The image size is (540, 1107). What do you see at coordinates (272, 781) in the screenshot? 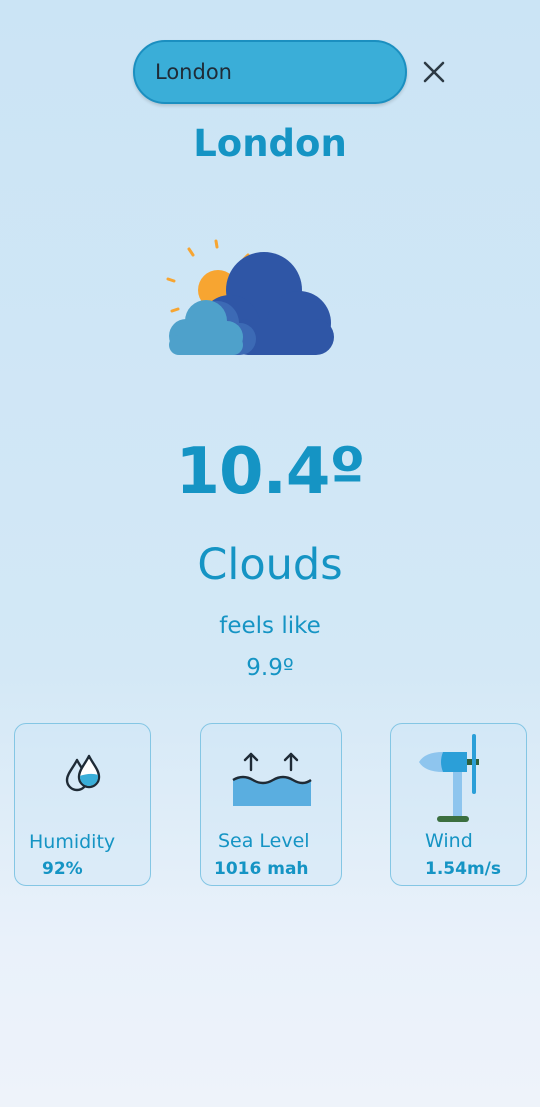
I see `sea-level-icon` at bounding box center [272, 781].